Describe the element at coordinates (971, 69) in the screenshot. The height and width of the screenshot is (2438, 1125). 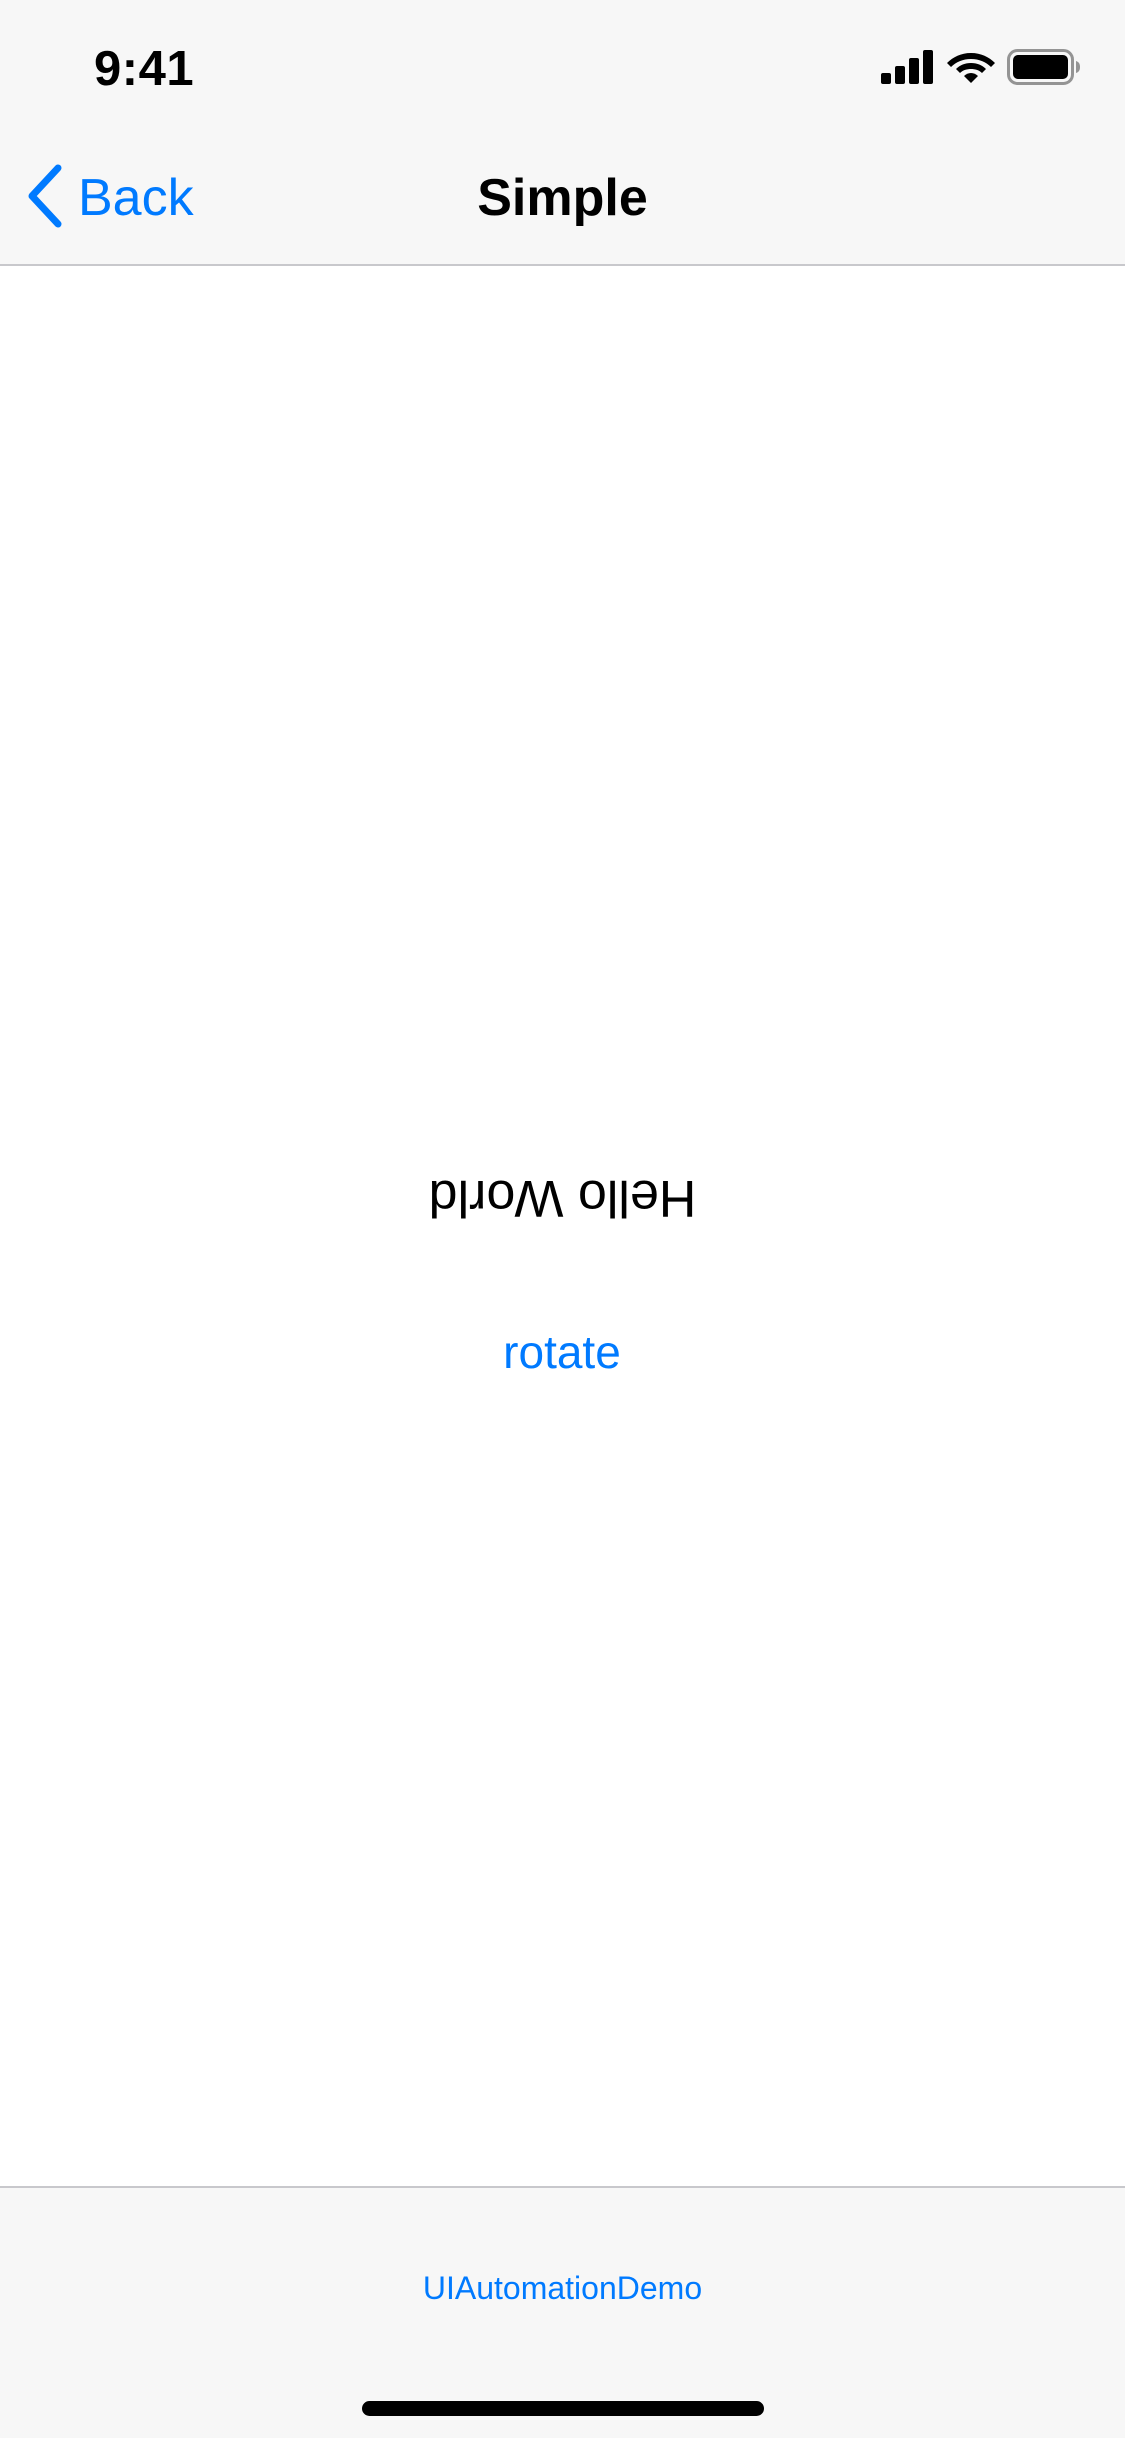
I see `wifi-icon` at that location.